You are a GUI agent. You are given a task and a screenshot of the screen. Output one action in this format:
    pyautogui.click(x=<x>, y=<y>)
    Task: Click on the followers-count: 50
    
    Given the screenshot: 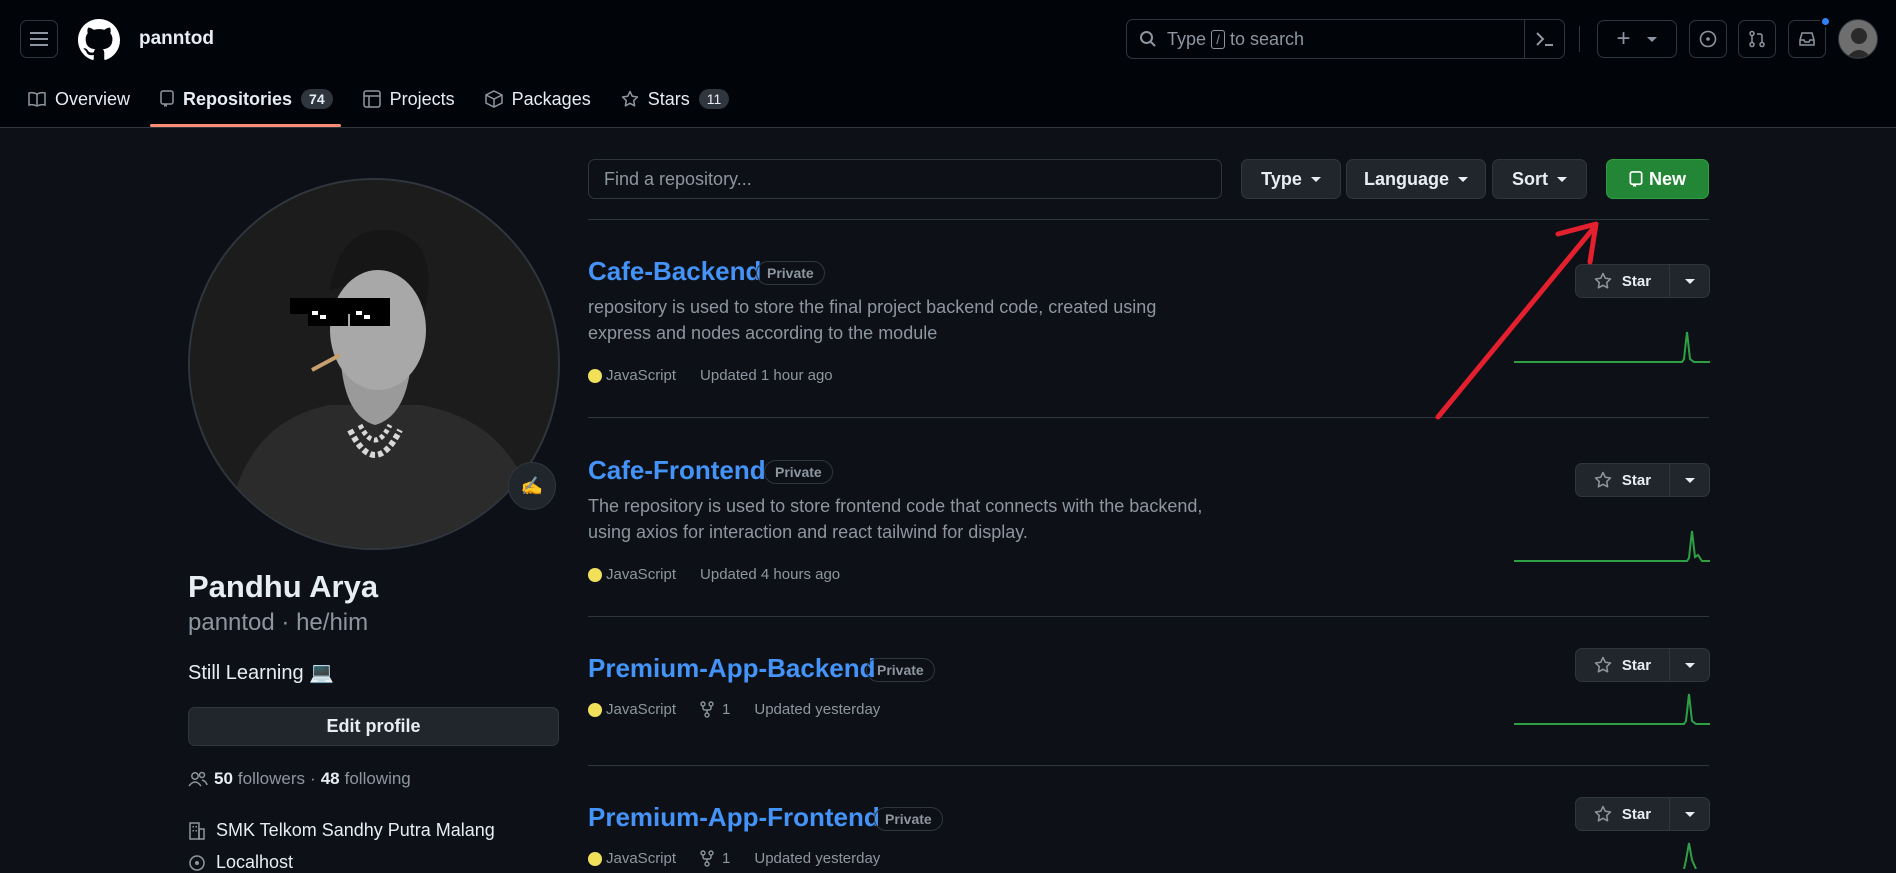 What is the action you would take?
    pyautogui.click(x=223, y=778)
    